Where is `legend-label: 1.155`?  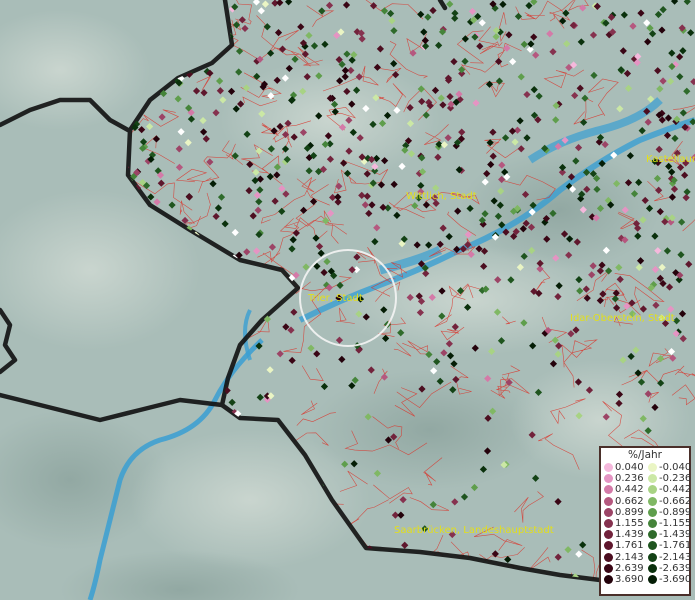
legend-label: 1.155 is located at coordinates (629, 523).